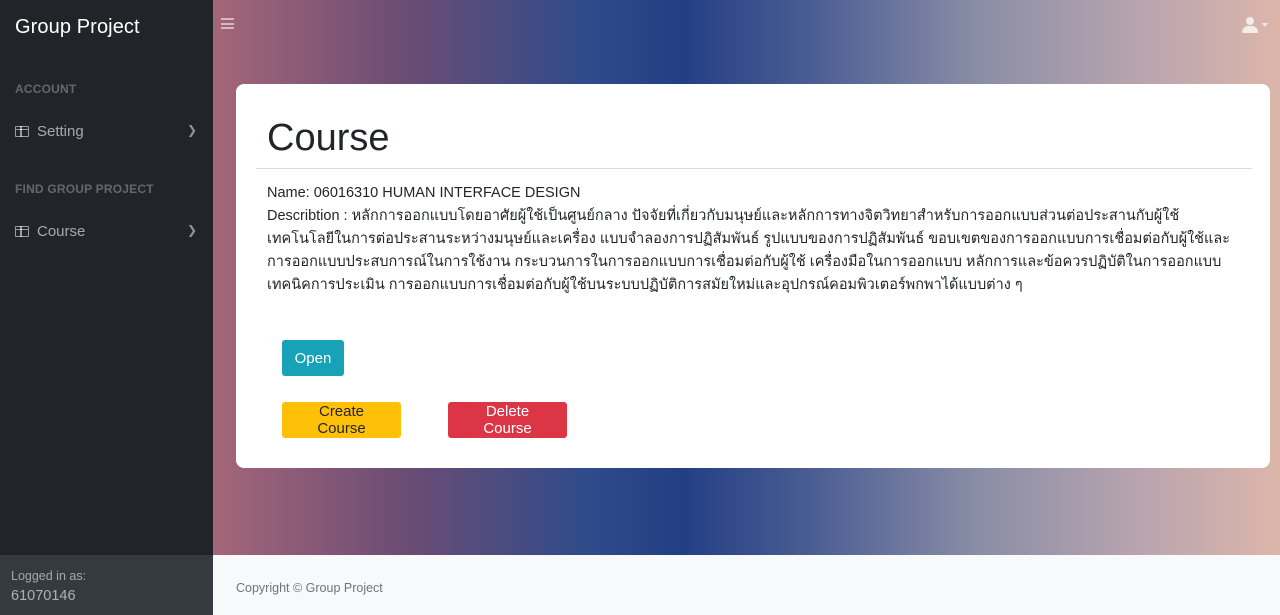  I want to click on brand-title: Group Project, so click(77, 27).